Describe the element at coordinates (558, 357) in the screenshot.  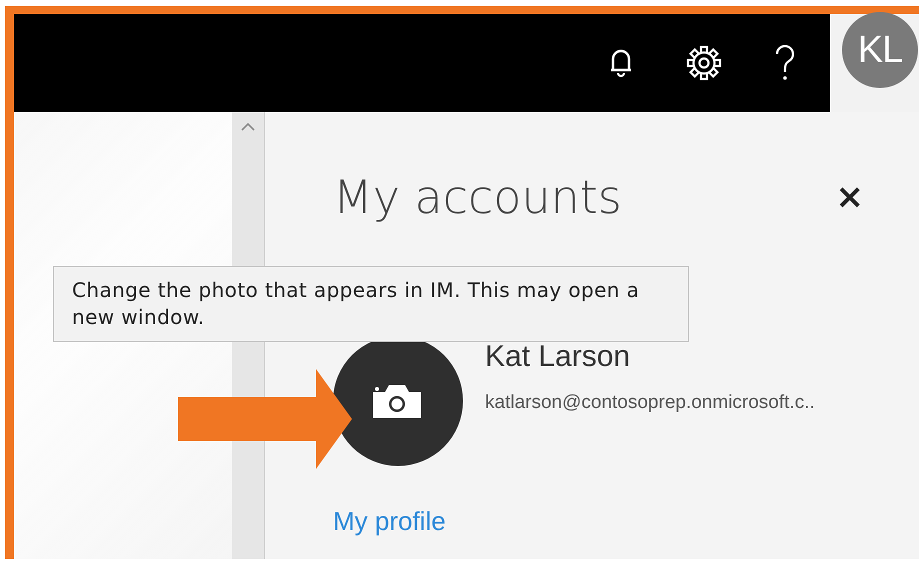
I see `user-name: Kat Larson` at that location.